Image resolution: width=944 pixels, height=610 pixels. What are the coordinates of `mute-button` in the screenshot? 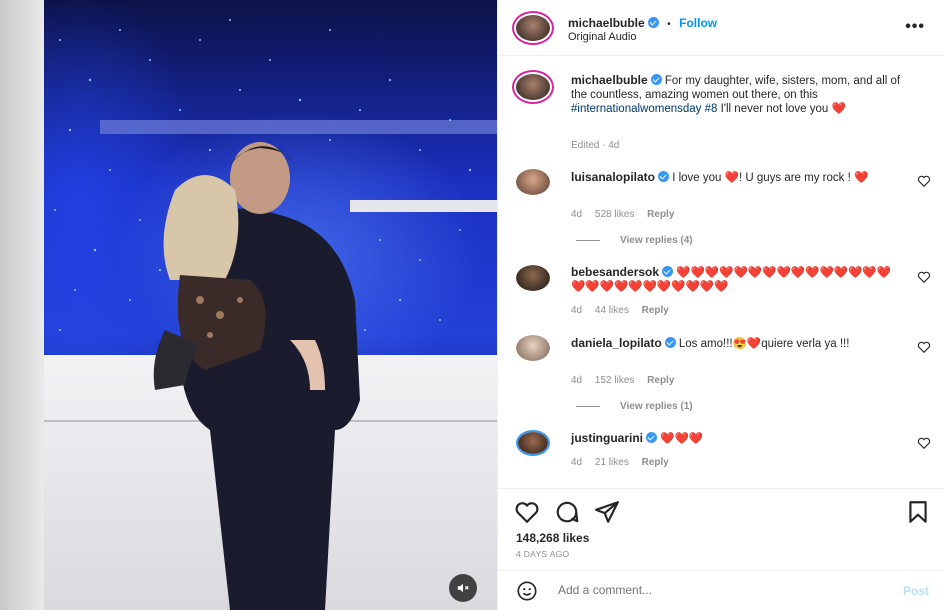 It's located at (463, 588).